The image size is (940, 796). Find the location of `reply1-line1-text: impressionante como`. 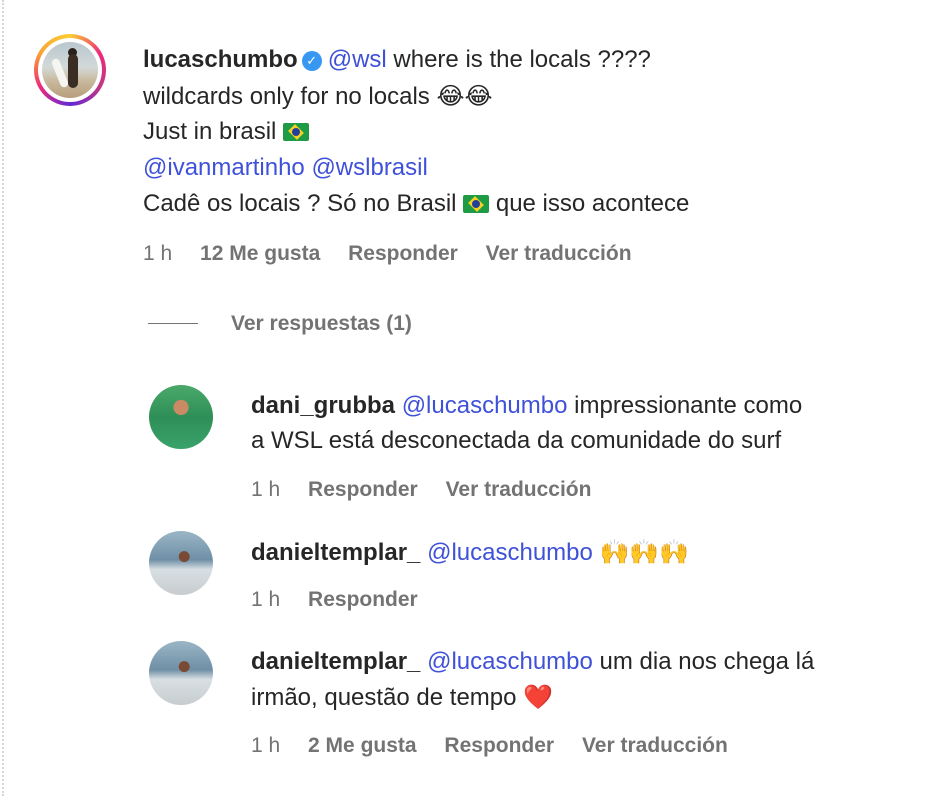

reply1-line1-text: impressionante como is located at coordinates (688, 405).